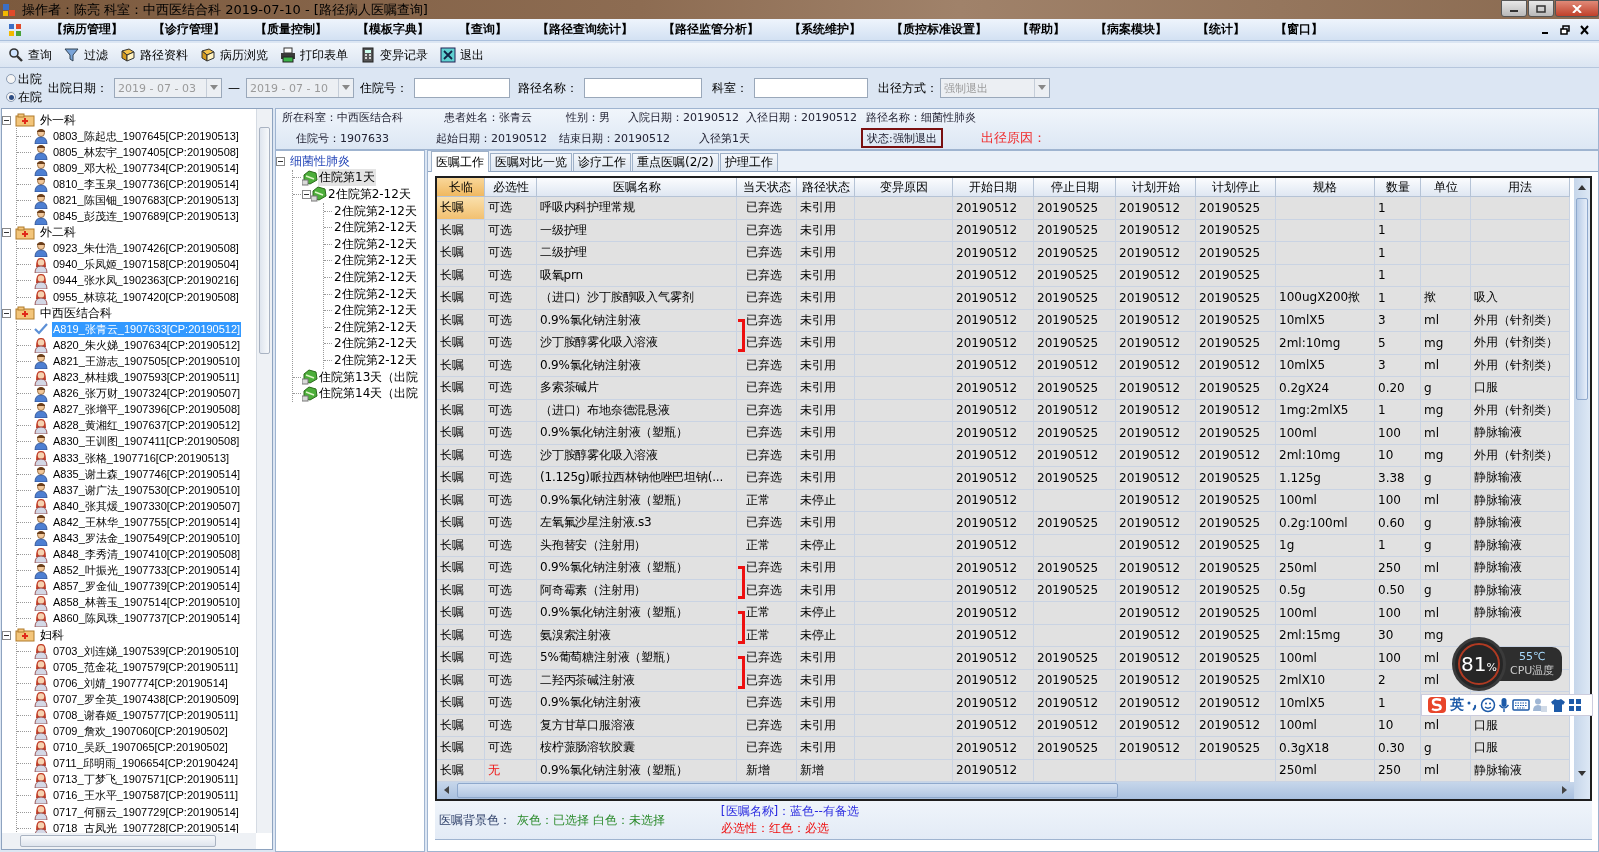  What do you see at coordinates (30, 55) in the screenshot?
I see `toolbar-button: 查询` at bounding box center [30, 55].